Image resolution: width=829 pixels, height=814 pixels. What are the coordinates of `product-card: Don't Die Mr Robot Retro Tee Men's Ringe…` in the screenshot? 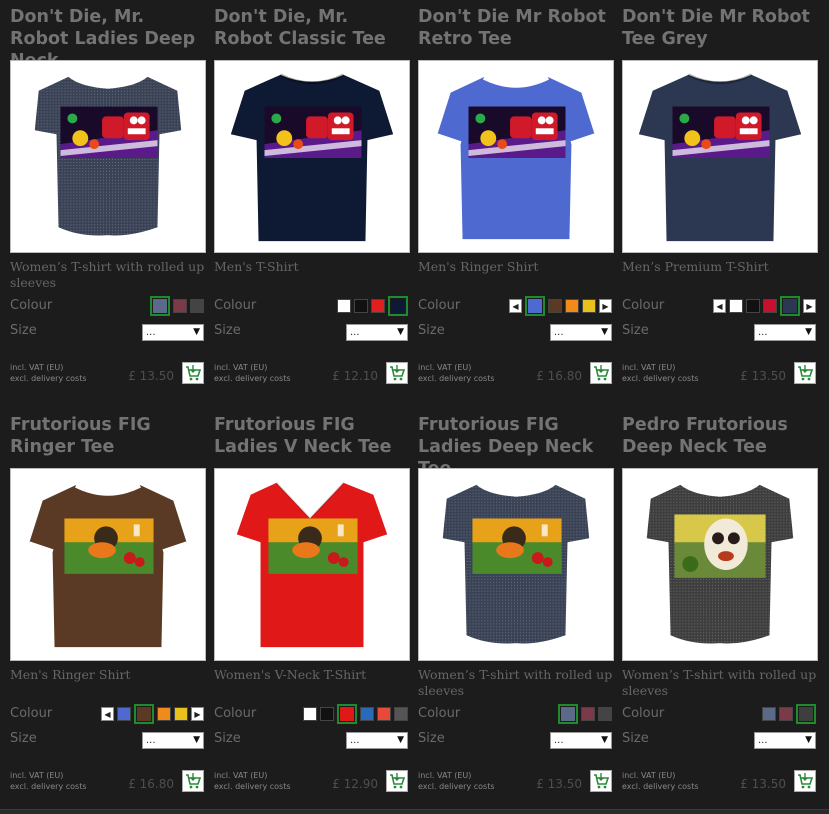 It's located at (511, 204).